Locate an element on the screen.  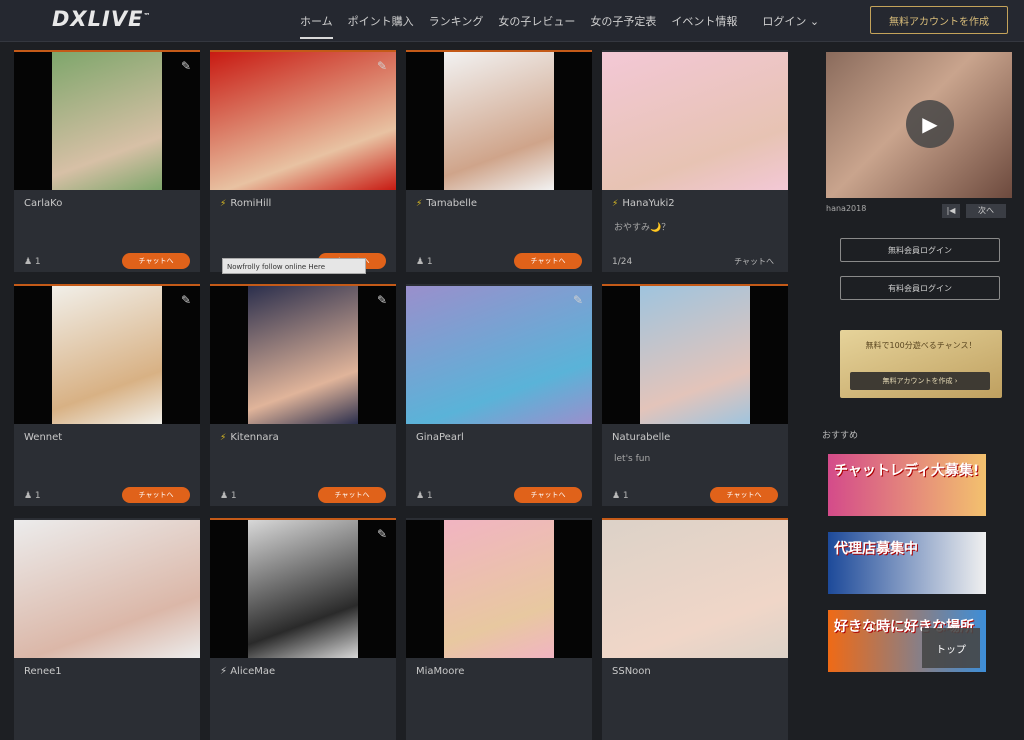
paid-member-login-button: 有料会員ログイン is located at coordinates (920, 288).